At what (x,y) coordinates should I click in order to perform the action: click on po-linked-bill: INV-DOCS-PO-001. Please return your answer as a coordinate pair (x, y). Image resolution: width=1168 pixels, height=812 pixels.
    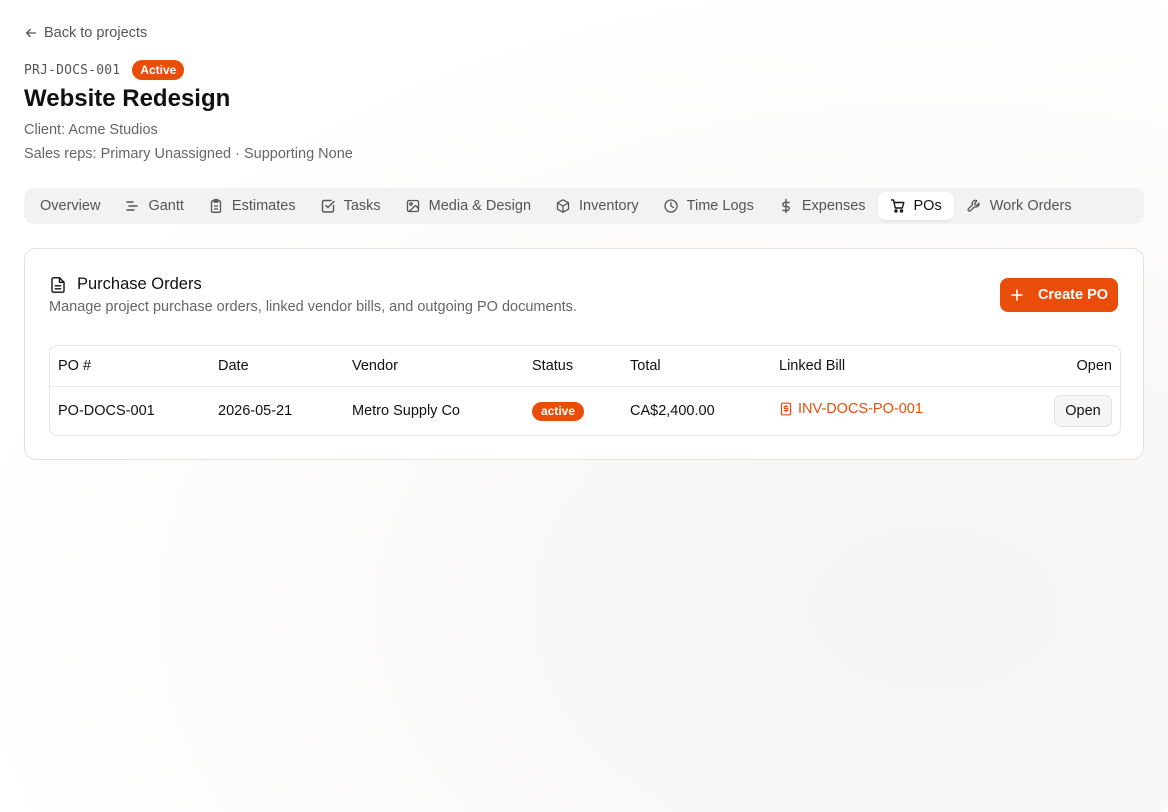
    Looking at the image, I should click on (851, 411).